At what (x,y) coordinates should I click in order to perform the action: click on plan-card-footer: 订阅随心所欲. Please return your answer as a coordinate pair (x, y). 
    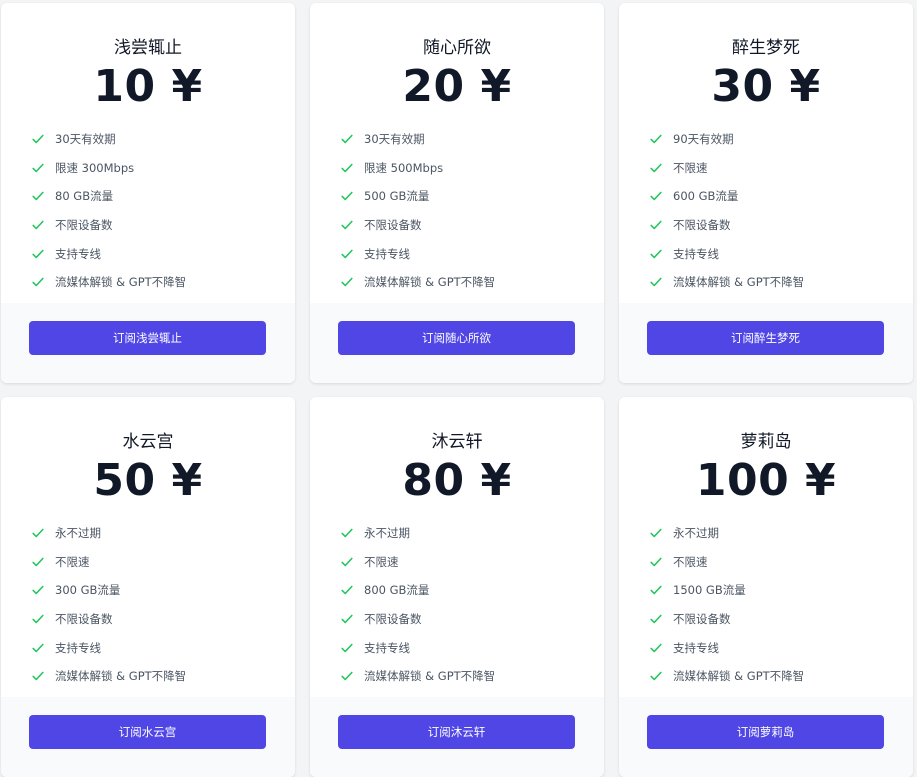
    Looking at the image, I should click on (457, 343).